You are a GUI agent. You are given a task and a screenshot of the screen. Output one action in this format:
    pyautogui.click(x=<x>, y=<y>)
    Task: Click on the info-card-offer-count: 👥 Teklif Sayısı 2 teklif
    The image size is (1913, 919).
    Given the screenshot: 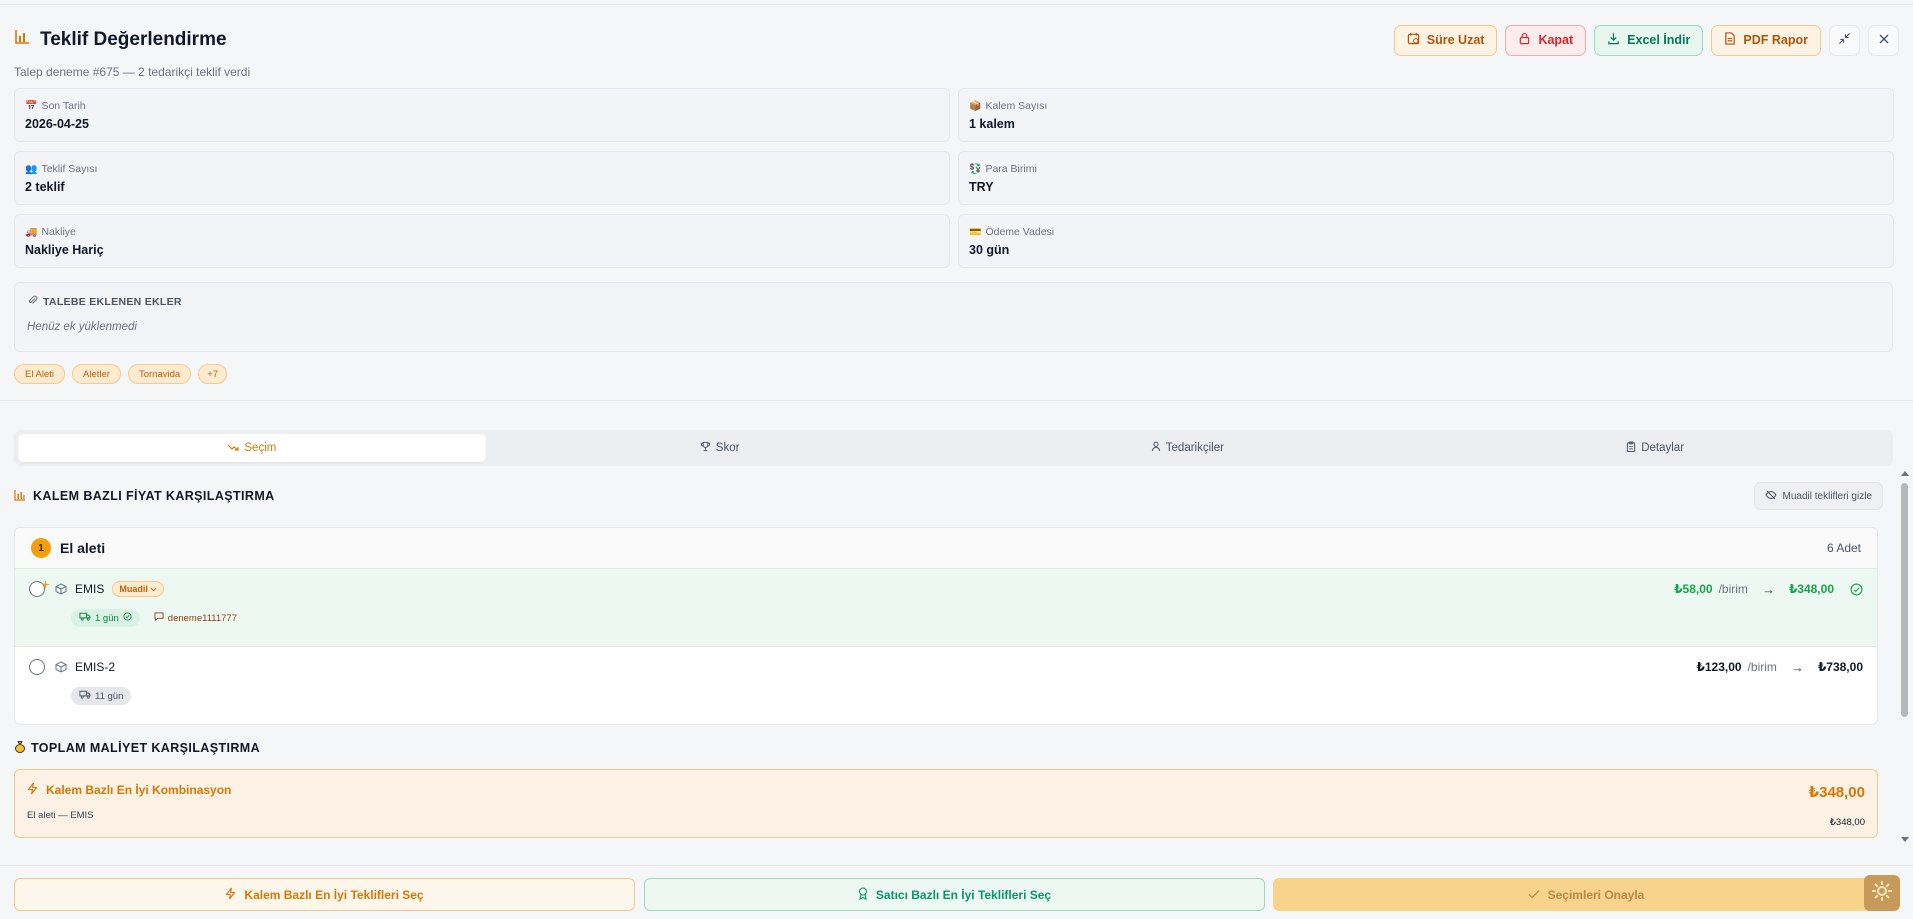 What is the action you would take?
    pyautogui.click(x=482, y=178)
    